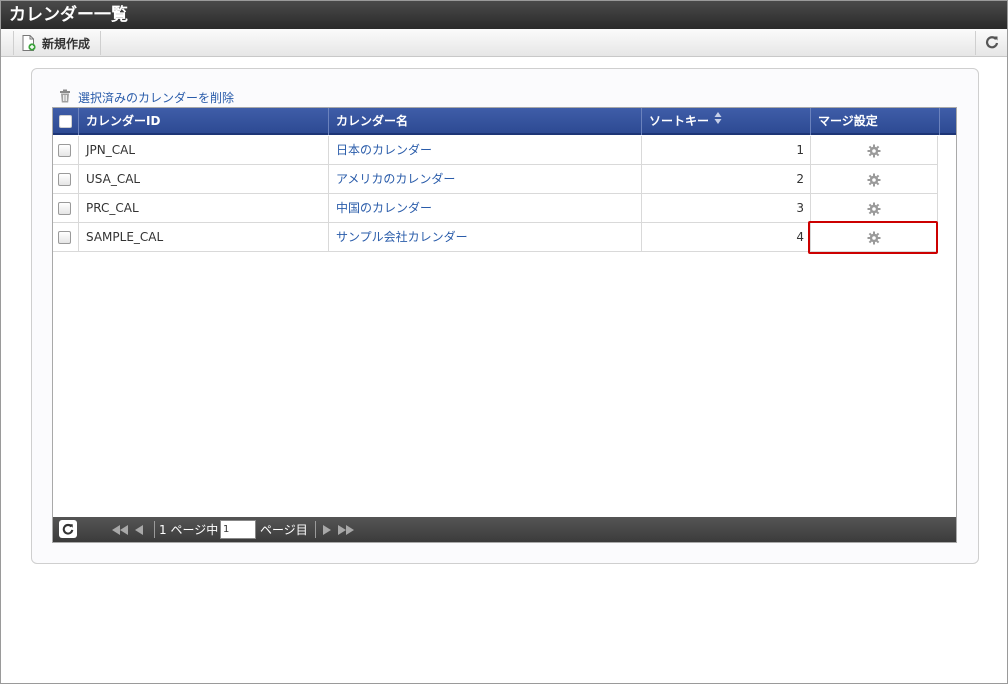 This screenshot has width=1008, height=684. What do you see at coordinates (504, 529) in the screenshot?
I see `pager: 1 ページ中 ページ目` at bounding box center [504, 529].